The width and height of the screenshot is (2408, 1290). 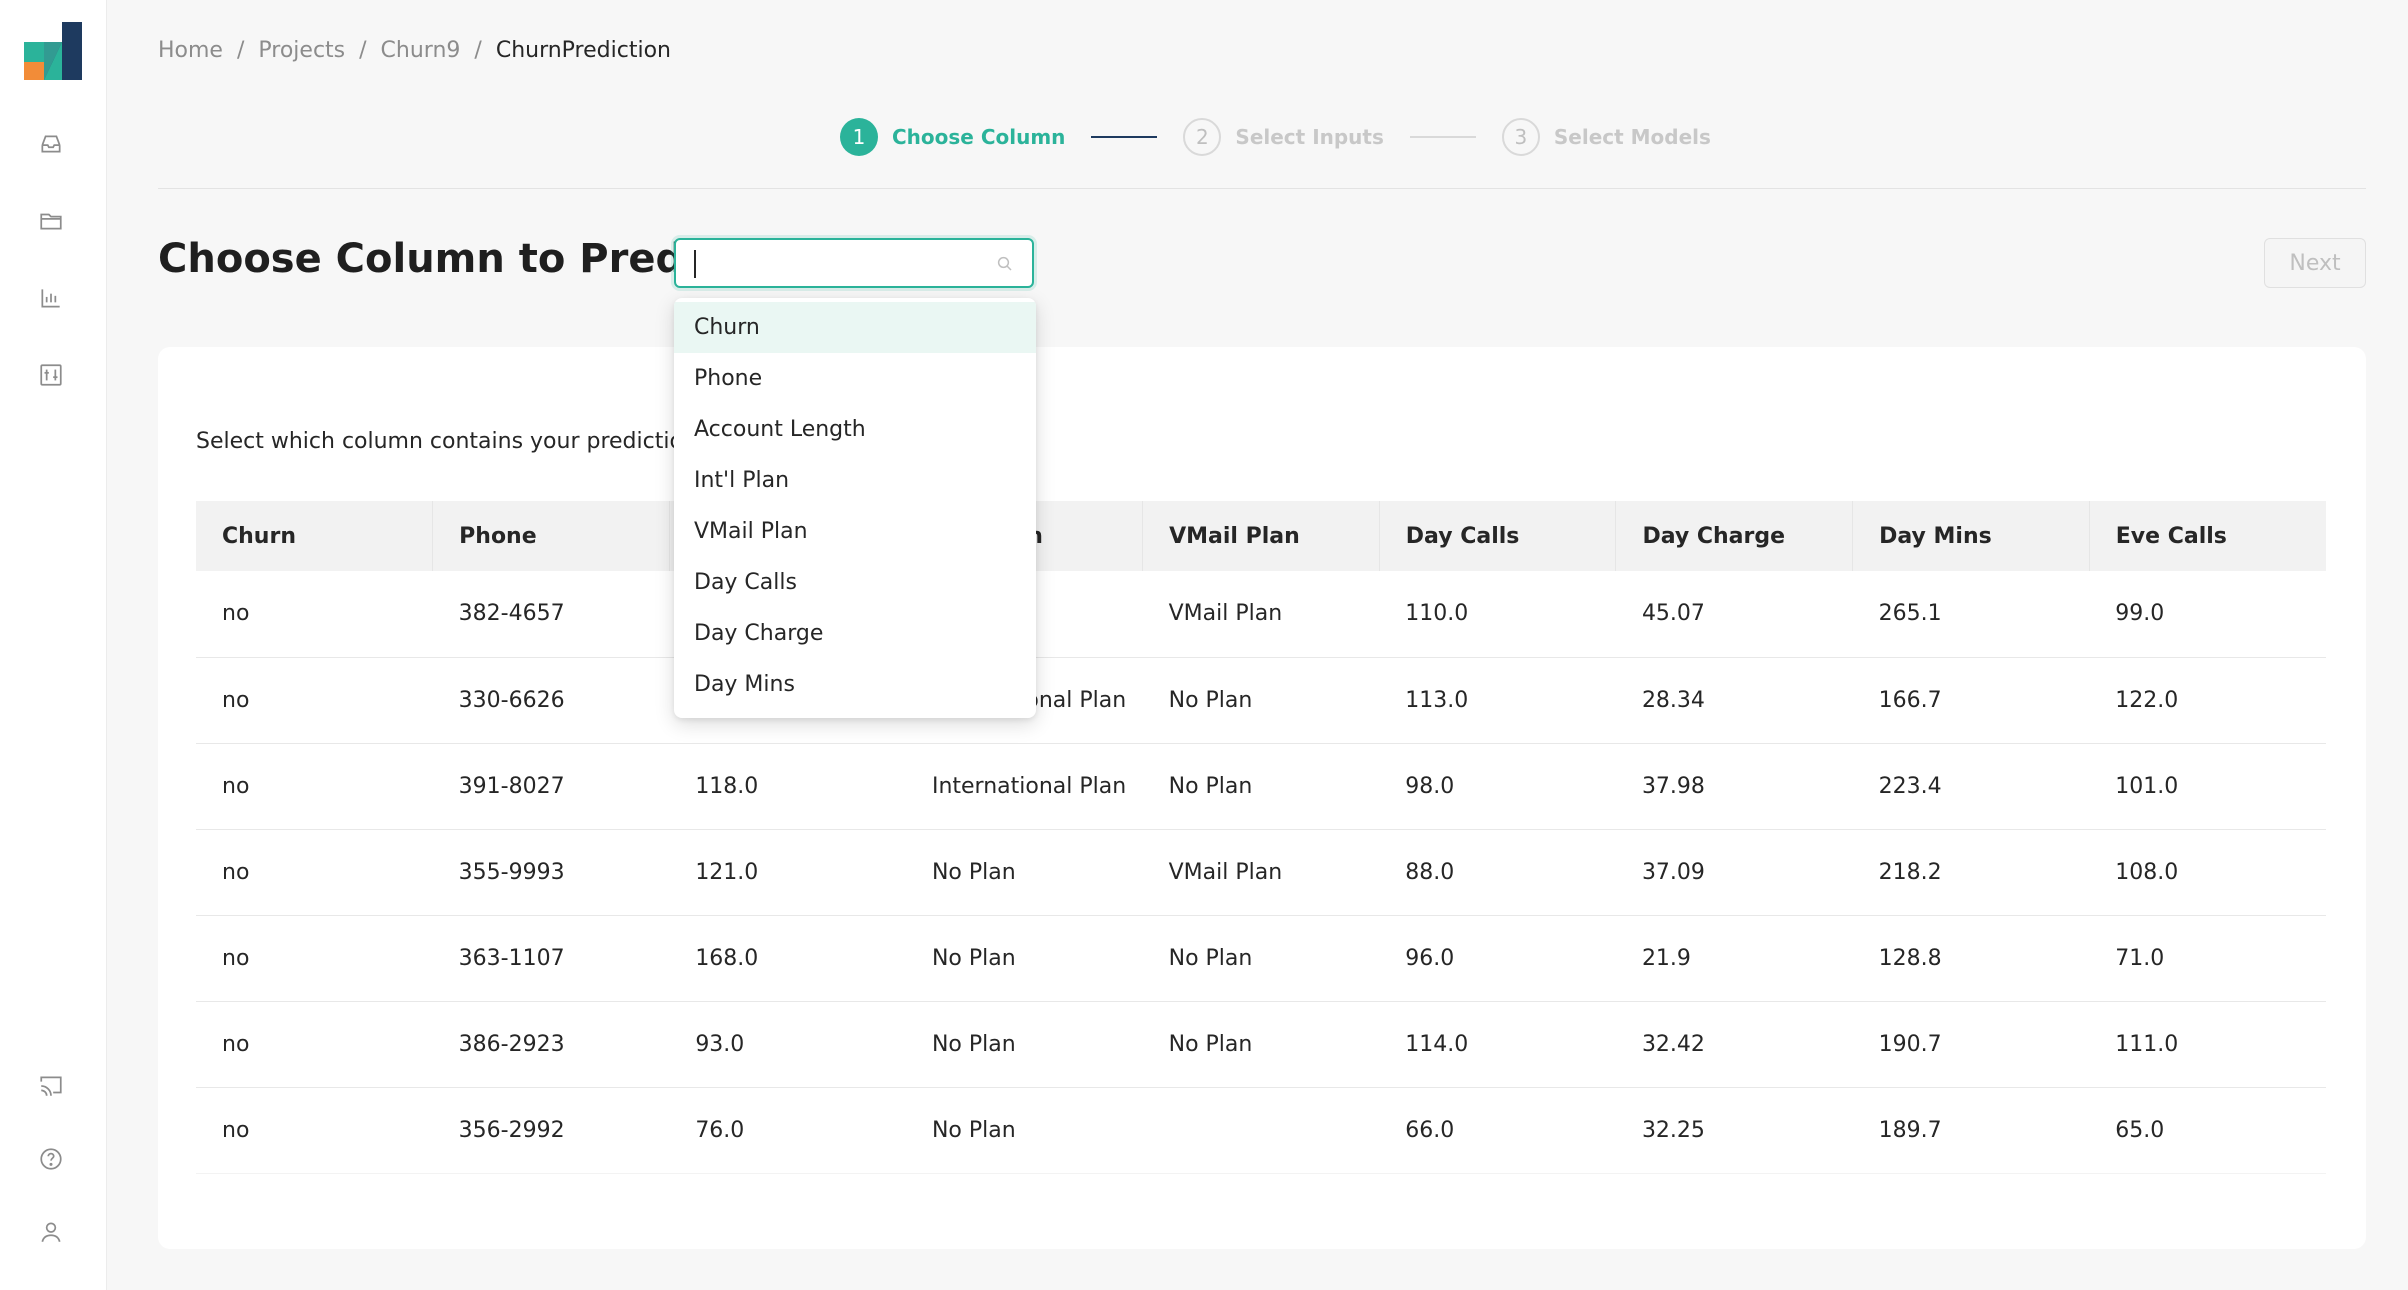 I want to click on table-cell: 45.07, so click(x=1734, y=614).